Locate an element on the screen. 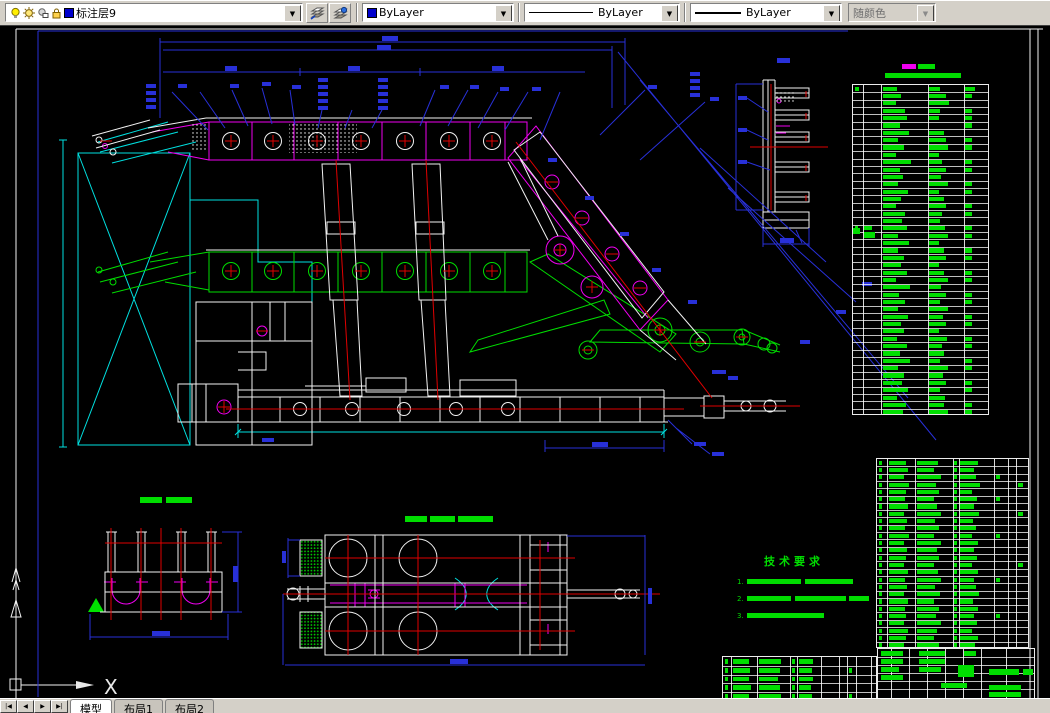 This screenshot has height=713, width=1050. color-combo: ByLayer ▼ is located at coordinates (438, 12).